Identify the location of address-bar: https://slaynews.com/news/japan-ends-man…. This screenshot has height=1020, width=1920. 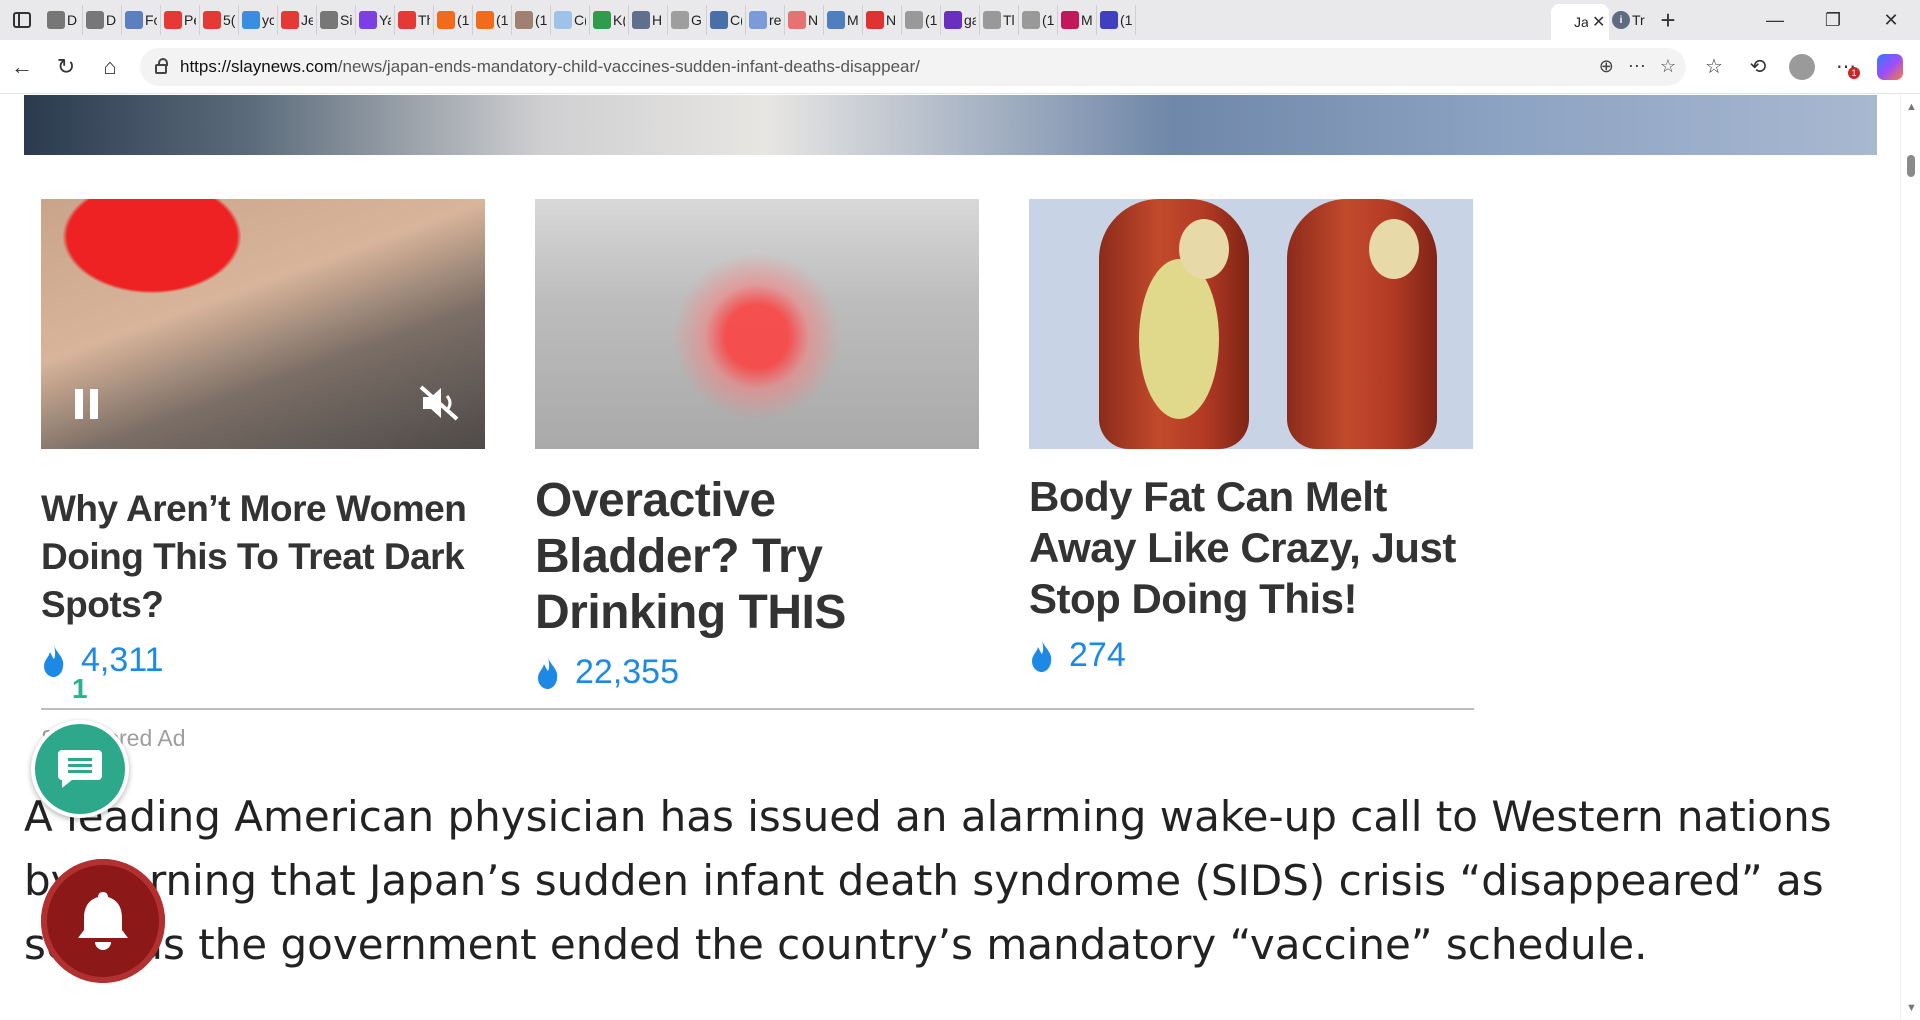
(913, 66).